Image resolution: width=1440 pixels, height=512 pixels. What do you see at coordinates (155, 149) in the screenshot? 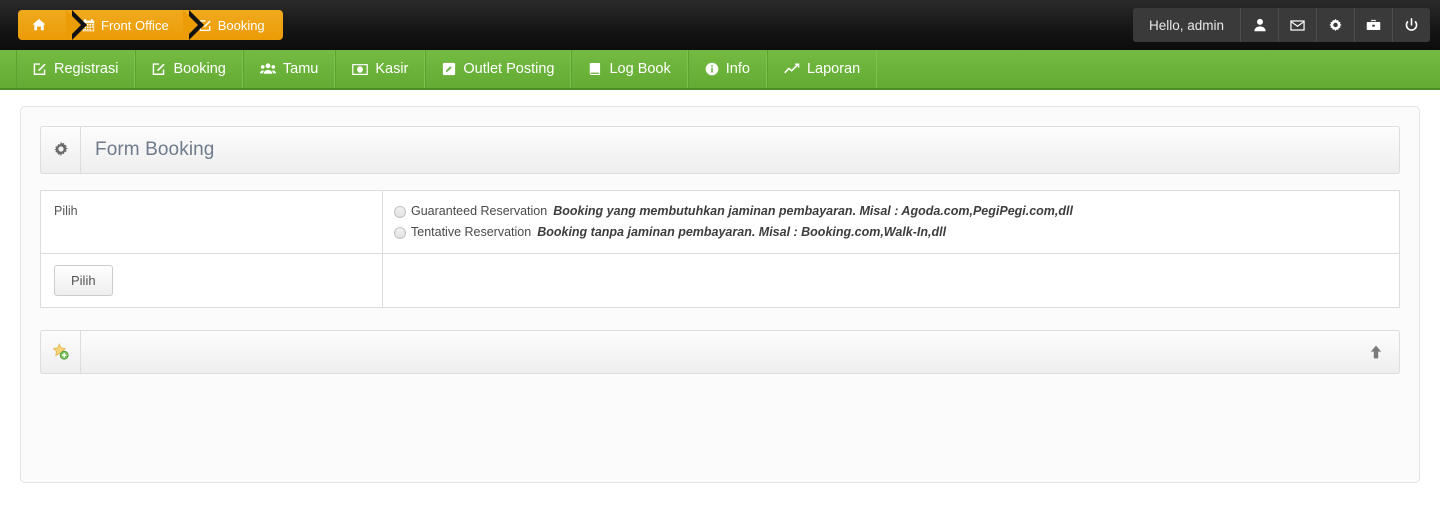
I see `page-title: Form Booking` at bounding box center [155, 149].